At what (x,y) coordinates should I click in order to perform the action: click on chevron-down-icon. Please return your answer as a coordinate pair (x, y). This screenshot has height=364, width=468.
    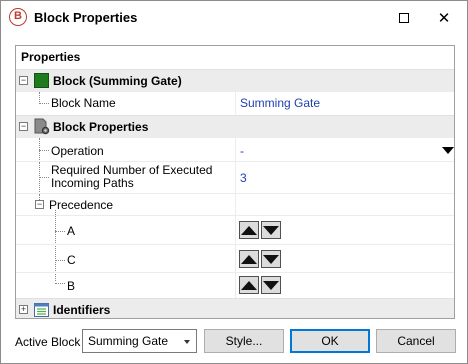
    Looking at the image, I should click on (187, 342).